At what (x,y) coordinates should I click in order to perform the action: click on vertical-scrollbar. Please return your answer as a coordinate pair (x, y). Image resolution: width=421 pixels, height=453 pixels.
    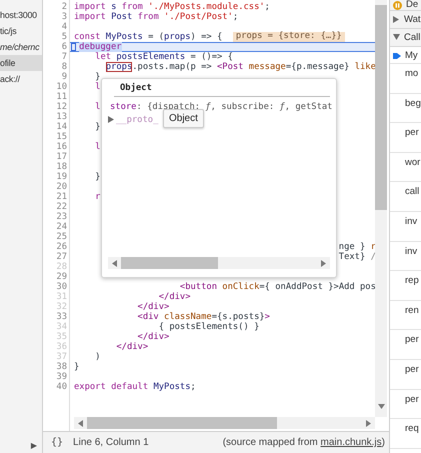
    Looking at the image, I should click on (381, 208).